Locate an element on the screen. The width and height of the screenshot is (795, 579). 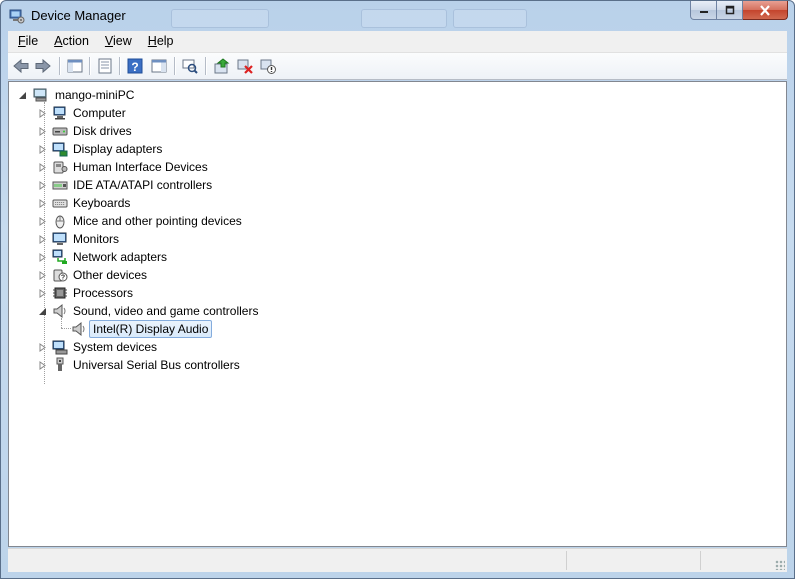
tree-node-ide-ata-atapi-controllers: IDE ATA/ATAPI controllers is located at coordinates (209, 185).